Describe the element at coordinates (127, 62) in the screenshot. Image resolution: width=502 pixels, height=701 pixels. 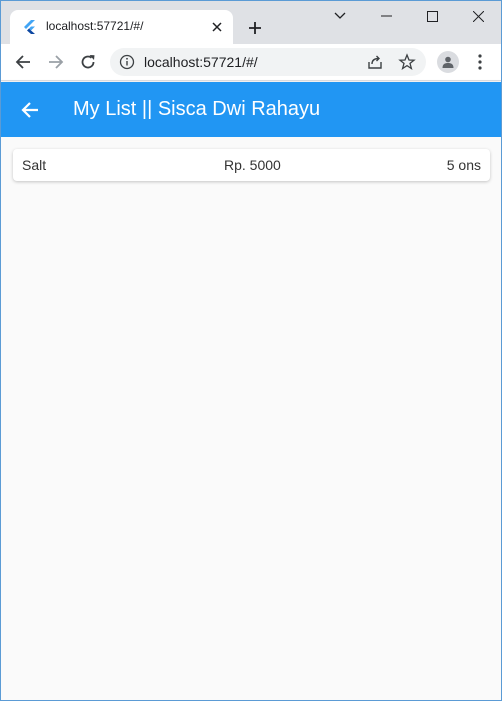
I see `info-icon` at that location.